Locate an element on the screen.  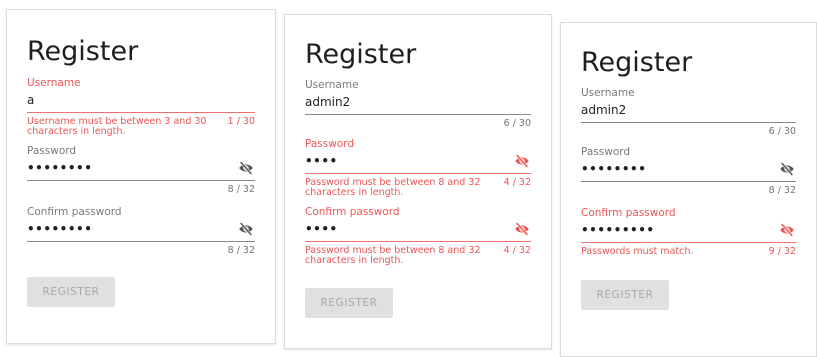
username-input: a is located at coordinates (141, 101).